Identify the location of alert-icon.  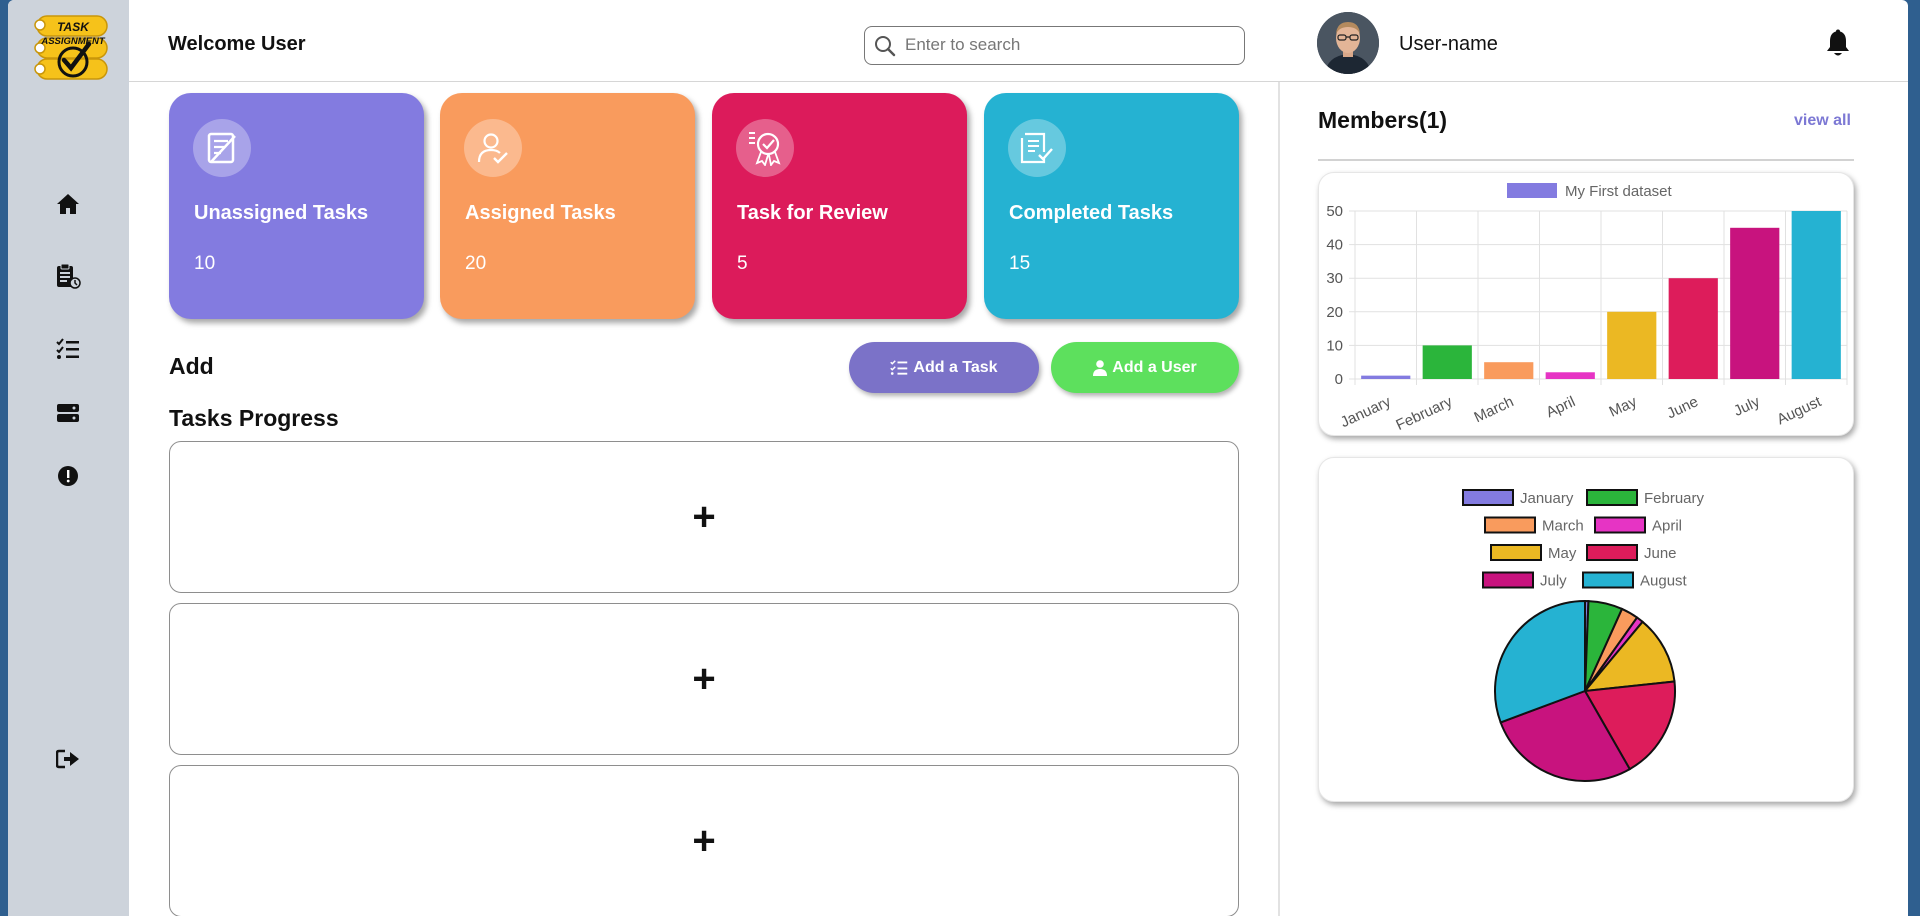
(68, 476).